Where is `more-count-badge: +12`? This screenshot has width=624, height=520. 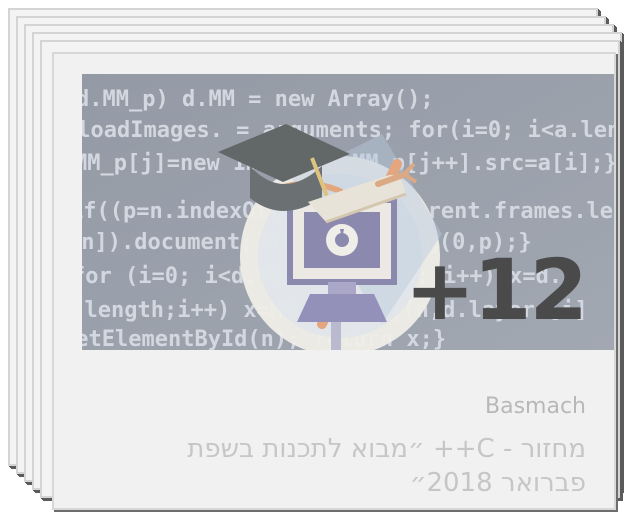 more-count-badge: +12 is located at coordinates (496, 290).